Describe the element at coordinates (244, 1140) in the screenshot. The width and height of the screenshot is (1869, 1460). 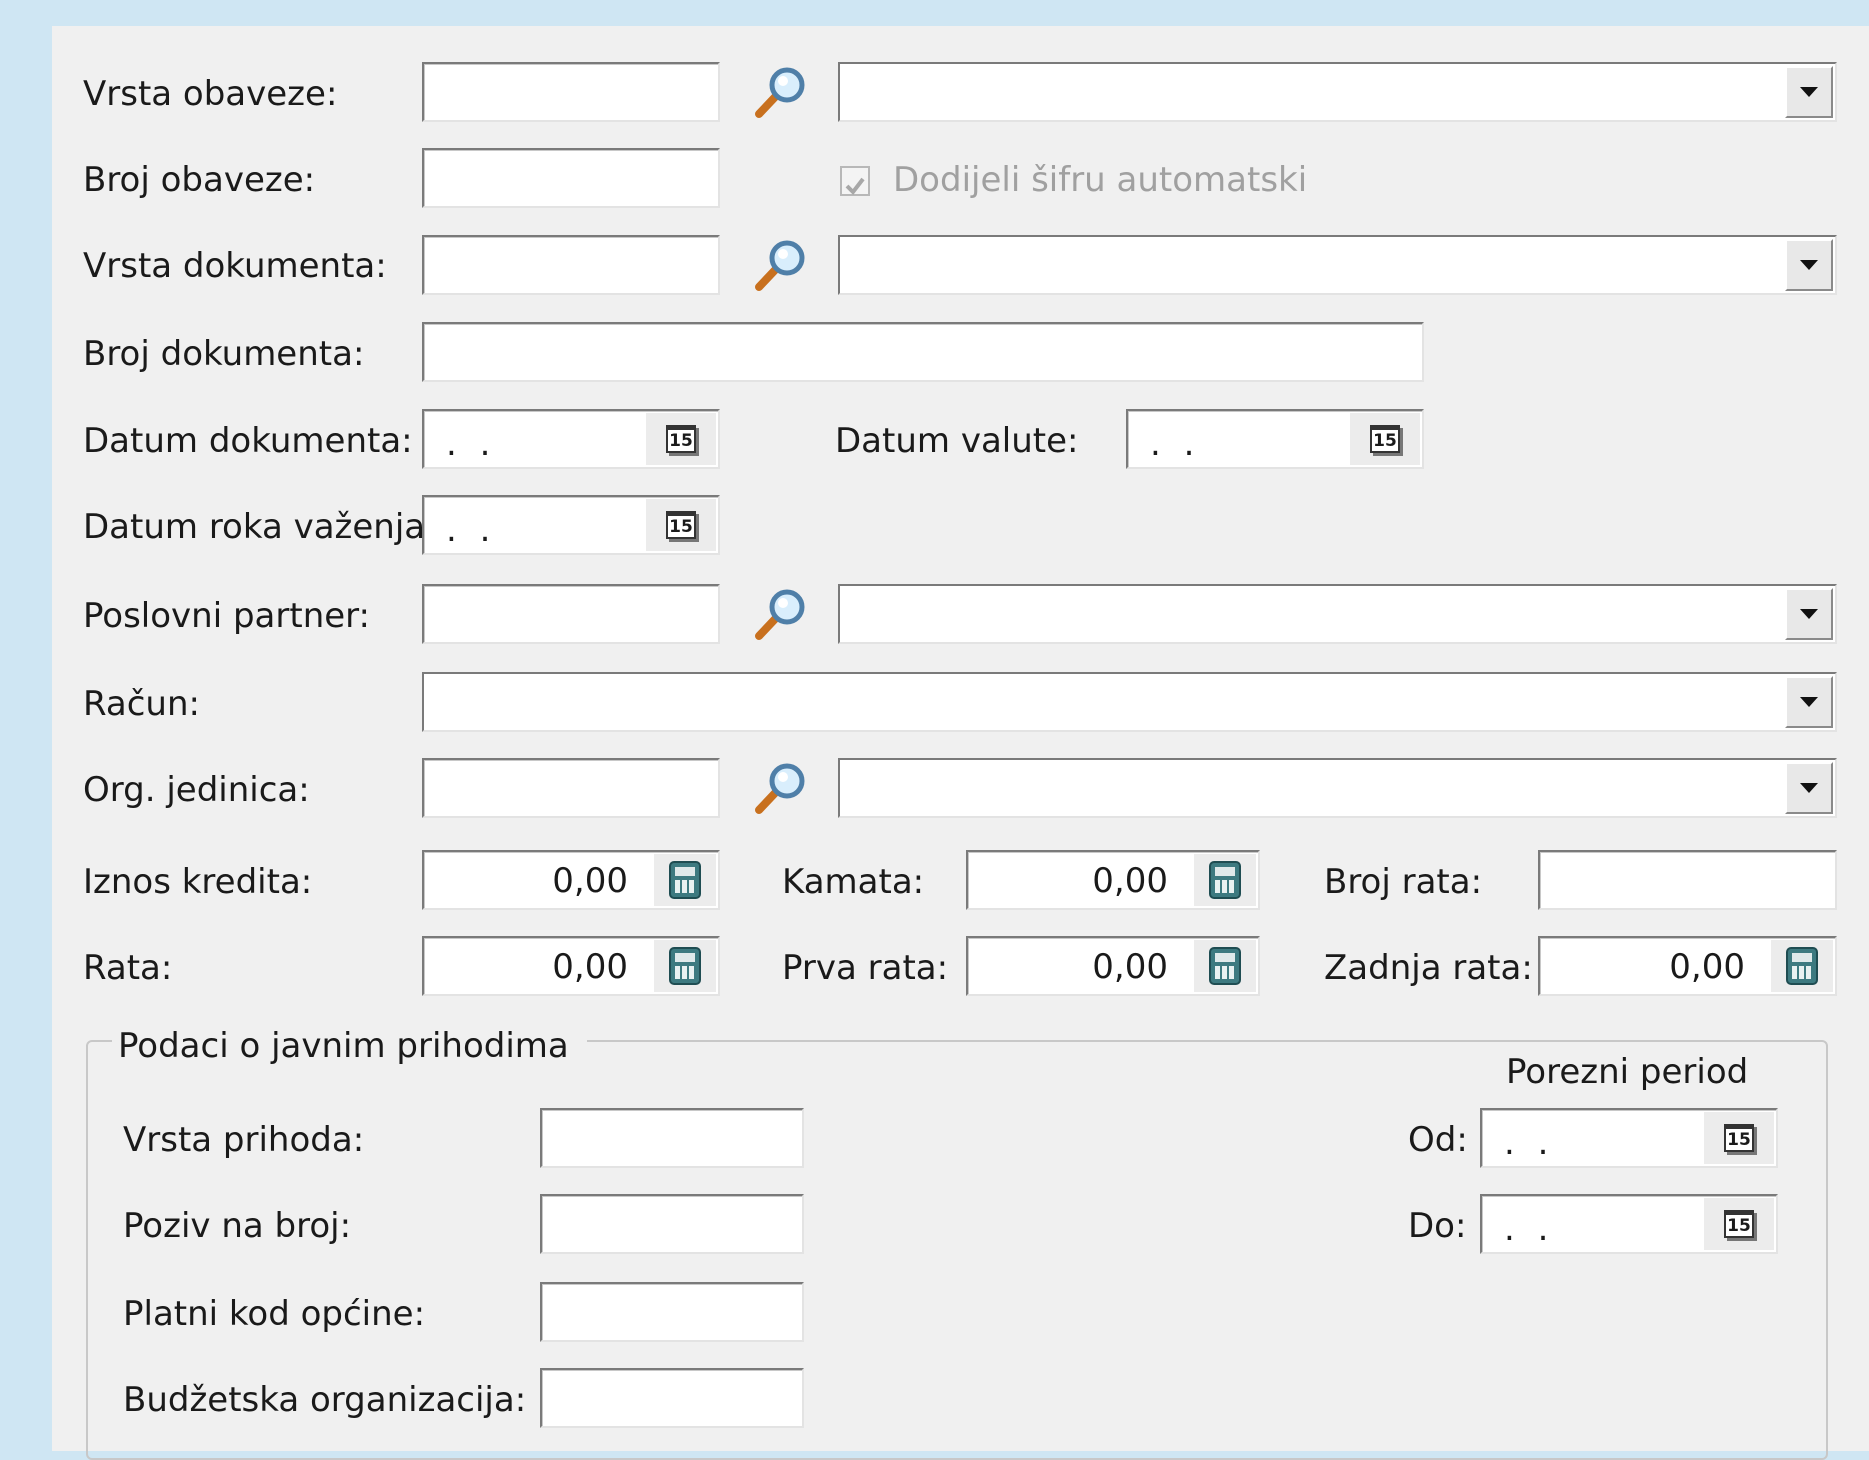
I see `vrsta-prihoda-label: Vrsta prihoda:` at that location.